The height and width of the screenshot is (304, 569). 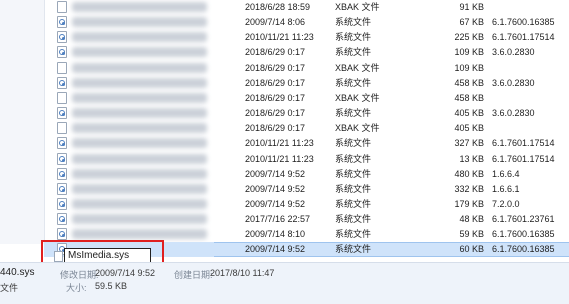 What do you see at coordinates (278, 219) in the screenshot?
I see `file-date: 2017/7/16 22:57` at bounding box center [278, 219].